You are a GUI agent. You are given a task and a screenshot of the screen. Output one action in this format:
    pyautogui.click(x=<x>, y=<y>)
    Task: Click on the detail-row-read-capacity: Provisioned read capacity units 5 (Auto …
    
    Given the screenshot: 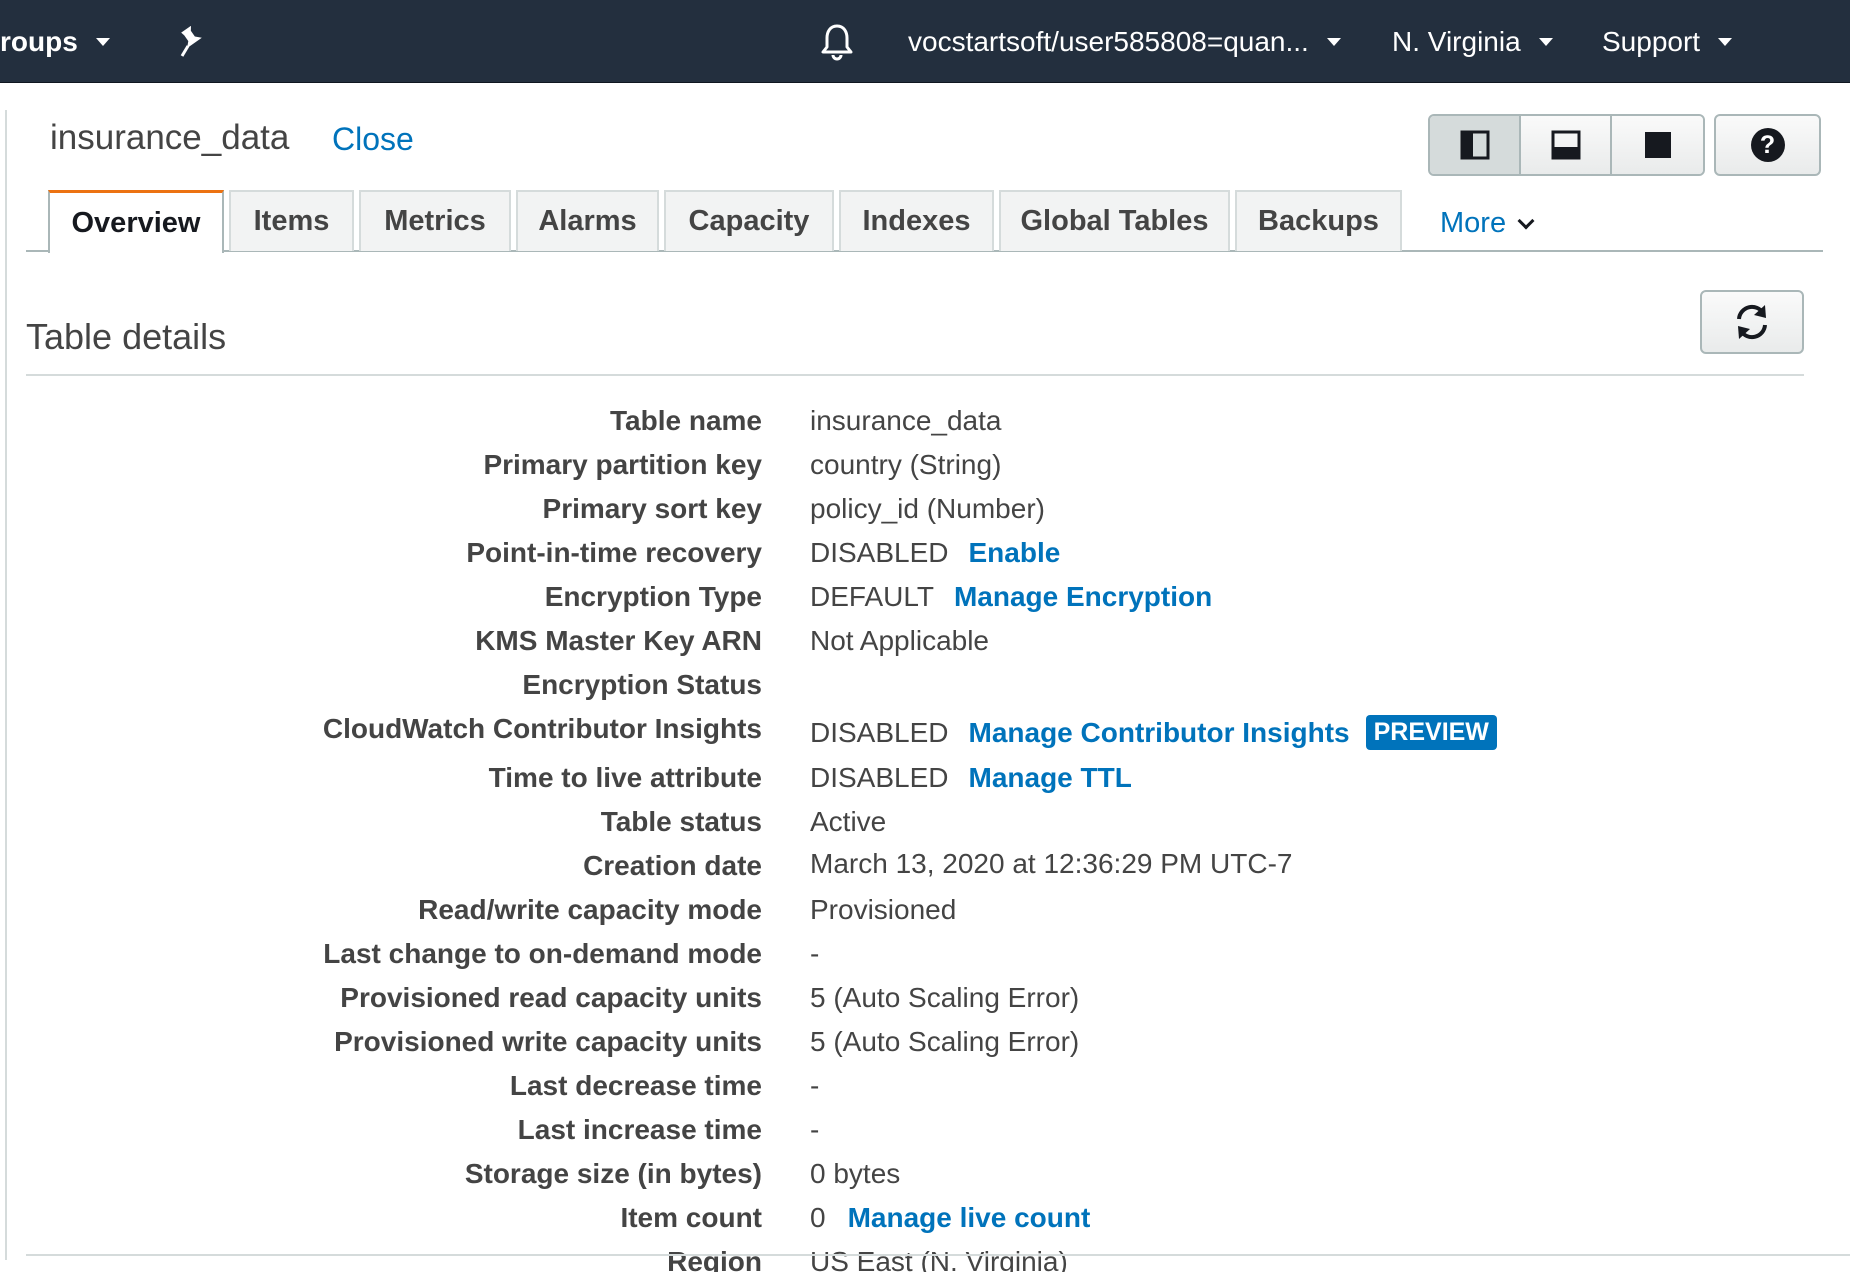 What is the action you would take?
    pyautogui.click(x=925, y=1004)
    